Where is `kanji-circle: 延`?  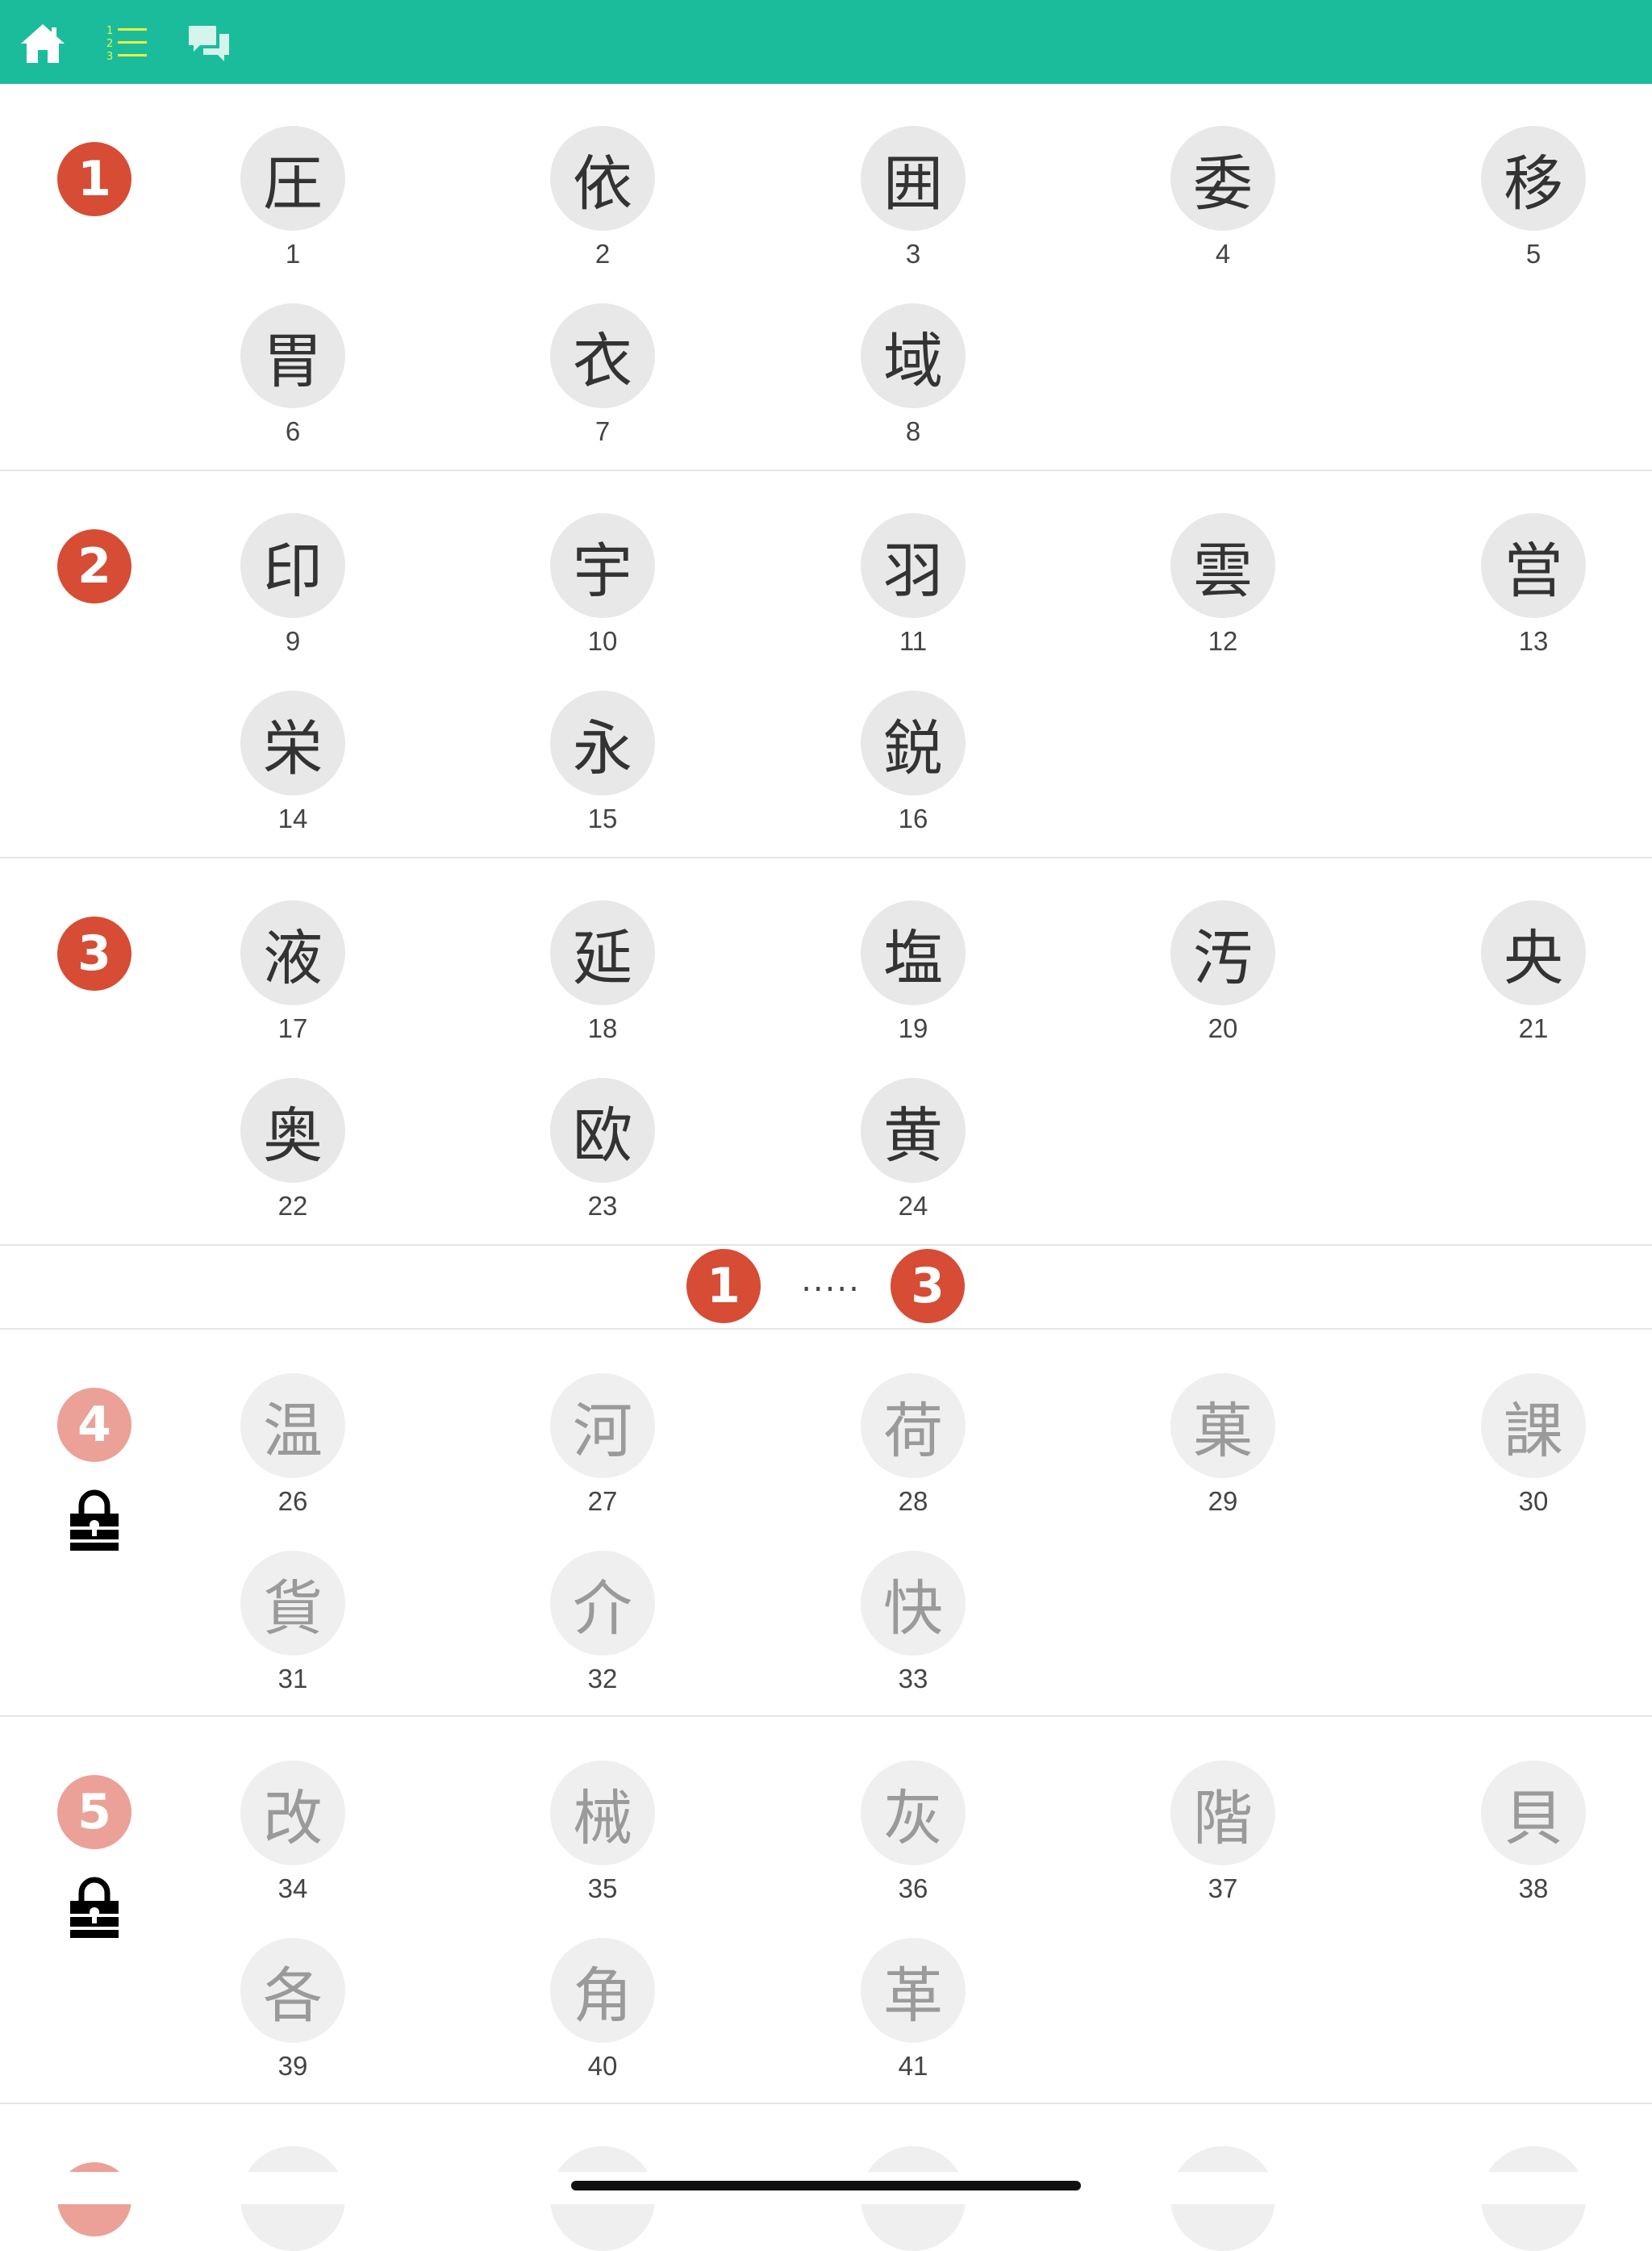 kanji-circle: 延 is located at coordinates (602, 952).